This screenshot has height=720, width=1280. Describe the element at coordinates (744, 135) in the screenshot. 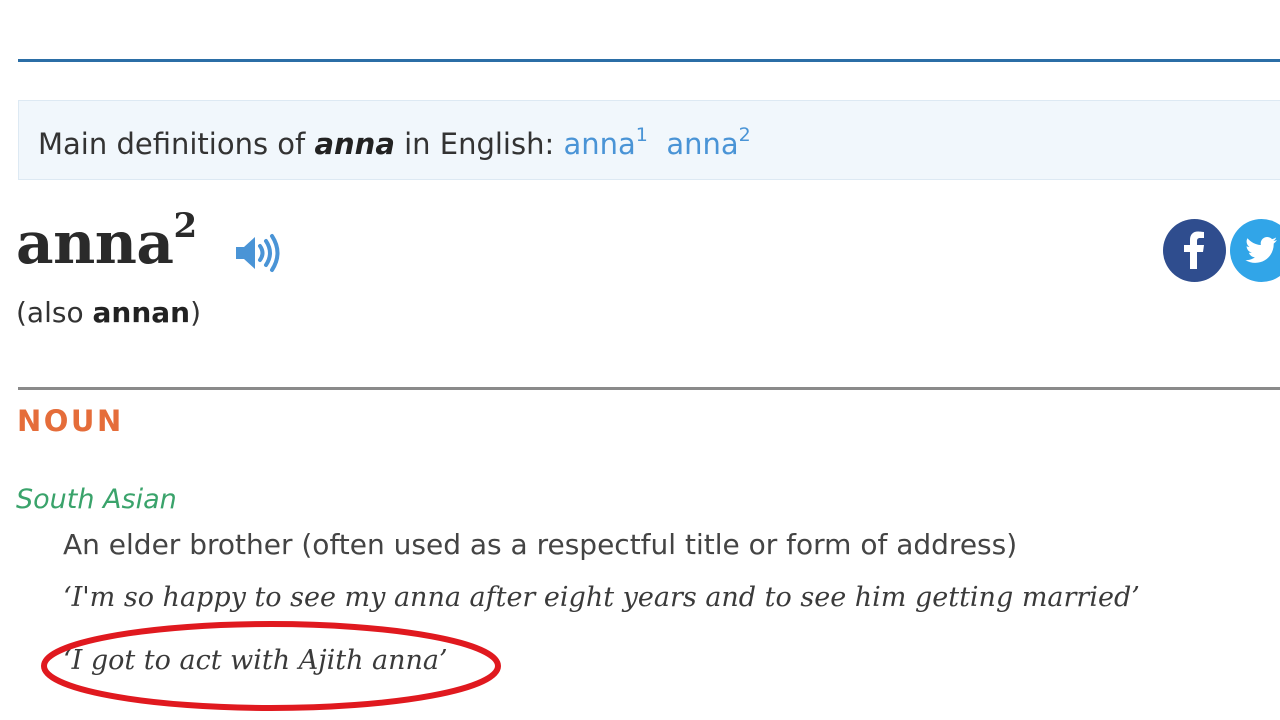

I see `definition-link-2-sup: 2` at that location.